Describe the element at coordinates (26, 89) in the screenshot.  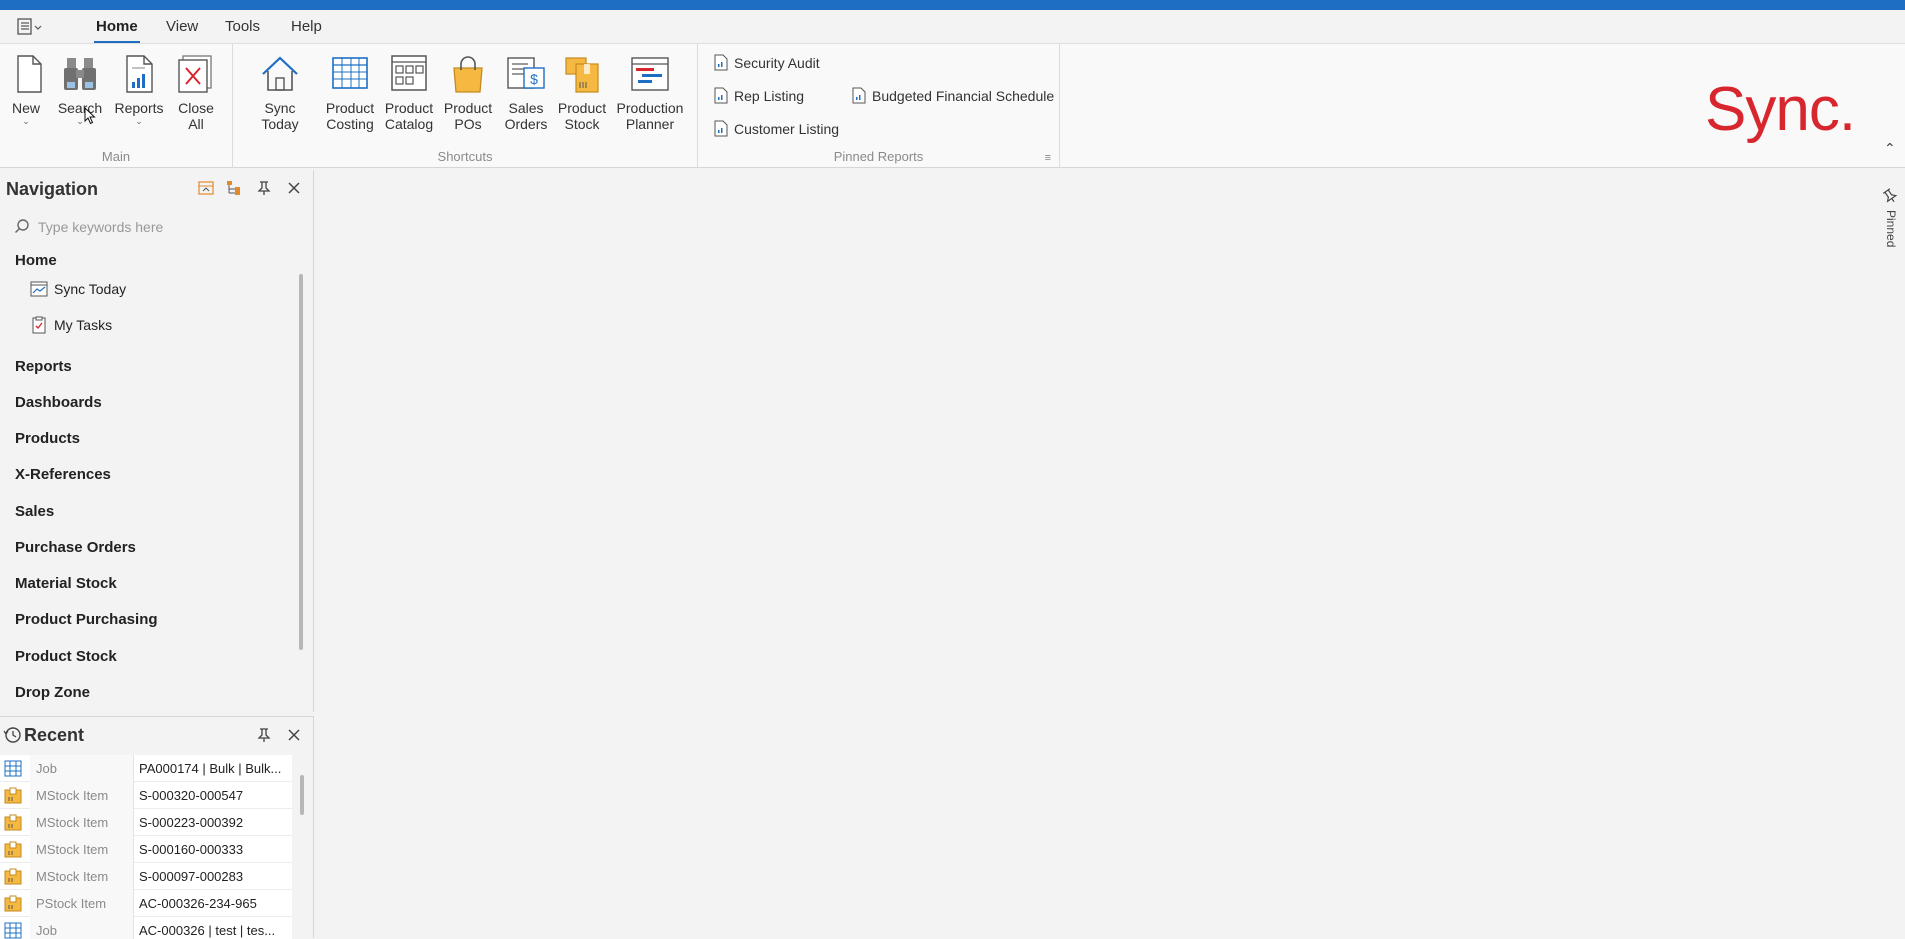
I see `new-button: New ⌄` at that location.